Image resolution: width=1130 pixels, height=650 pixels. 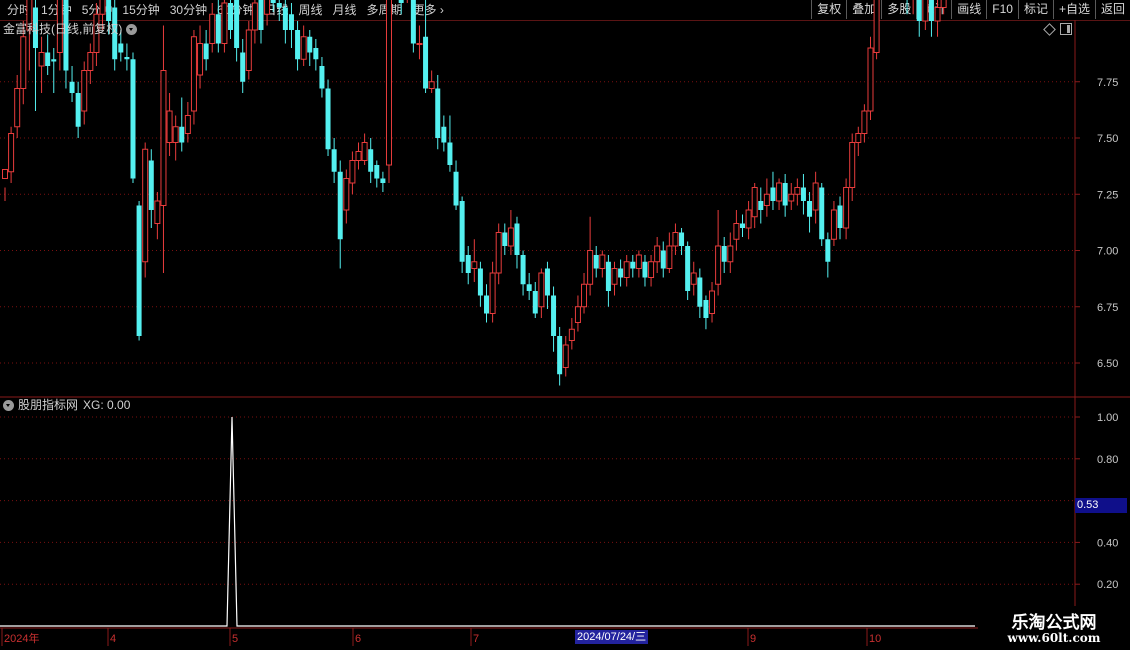 I want to click on time-axis-label: 2024年, so click(x=21, y=638).